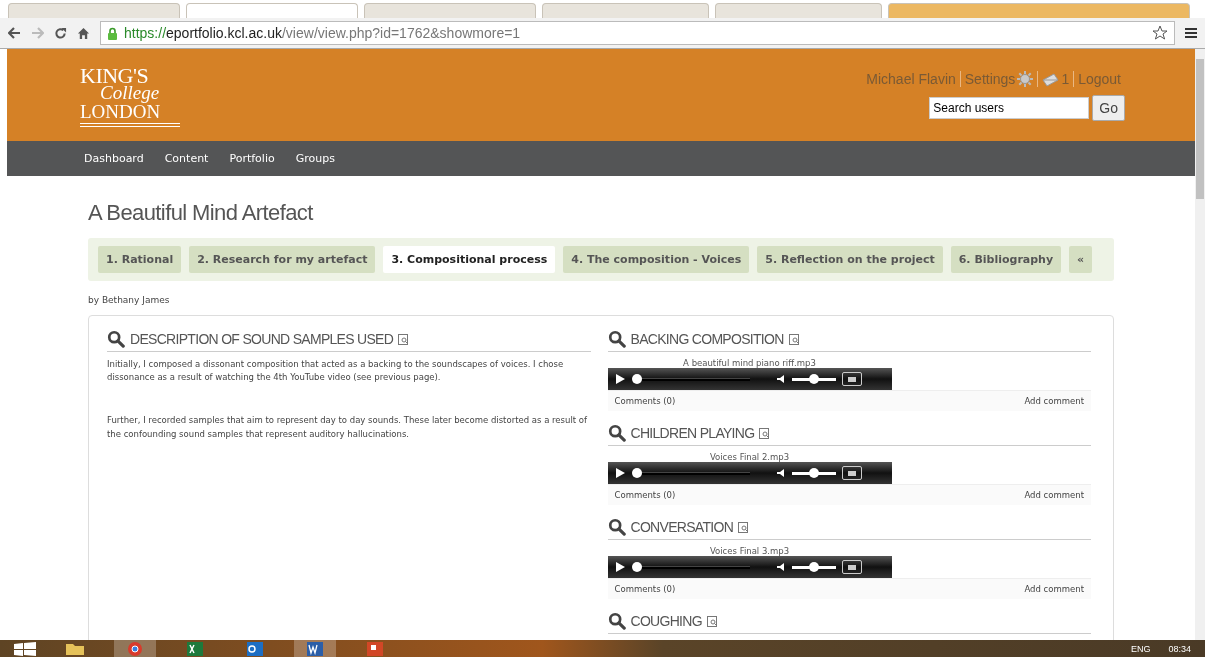 The width and height of the screenshot is (1205, 657). I want to click on back-icon, so click(14, 33).